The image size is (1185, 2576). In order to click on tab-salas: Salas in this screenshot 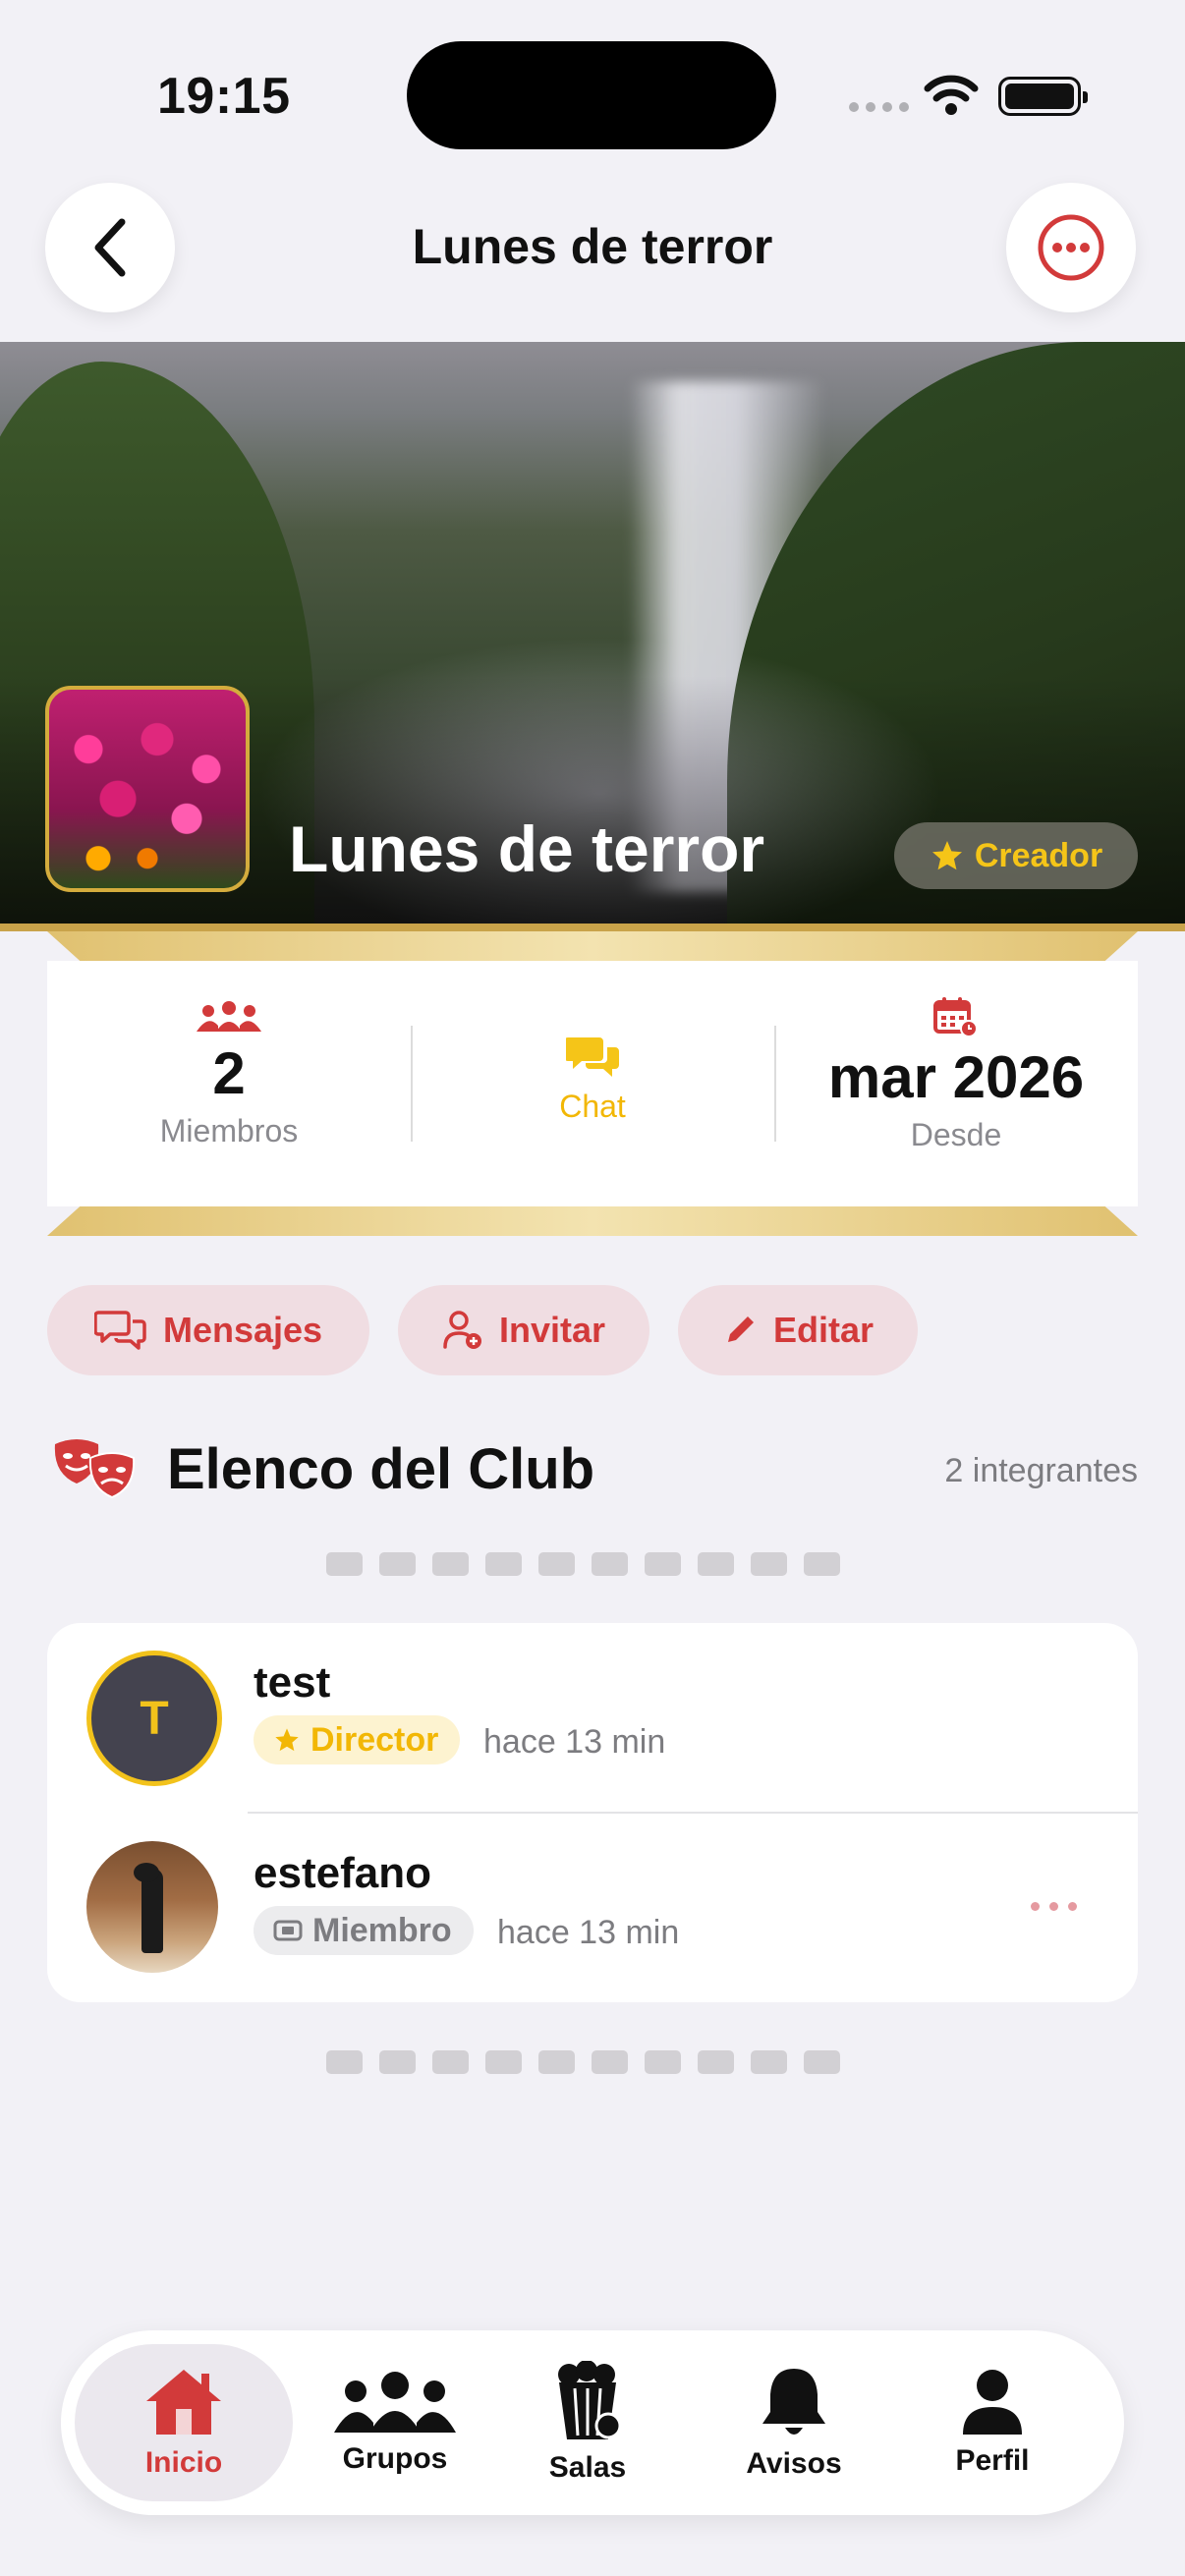, I will do `click(588, 2422)`.